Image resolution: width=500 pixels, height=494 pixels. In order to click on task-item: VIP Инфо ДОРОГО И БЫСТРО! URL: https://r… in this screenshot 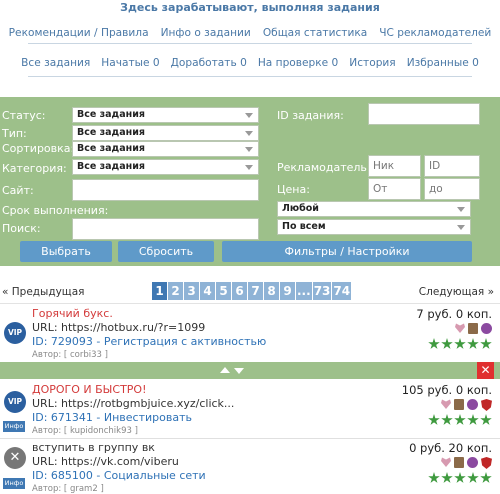, I will do `click(250, 409)`.